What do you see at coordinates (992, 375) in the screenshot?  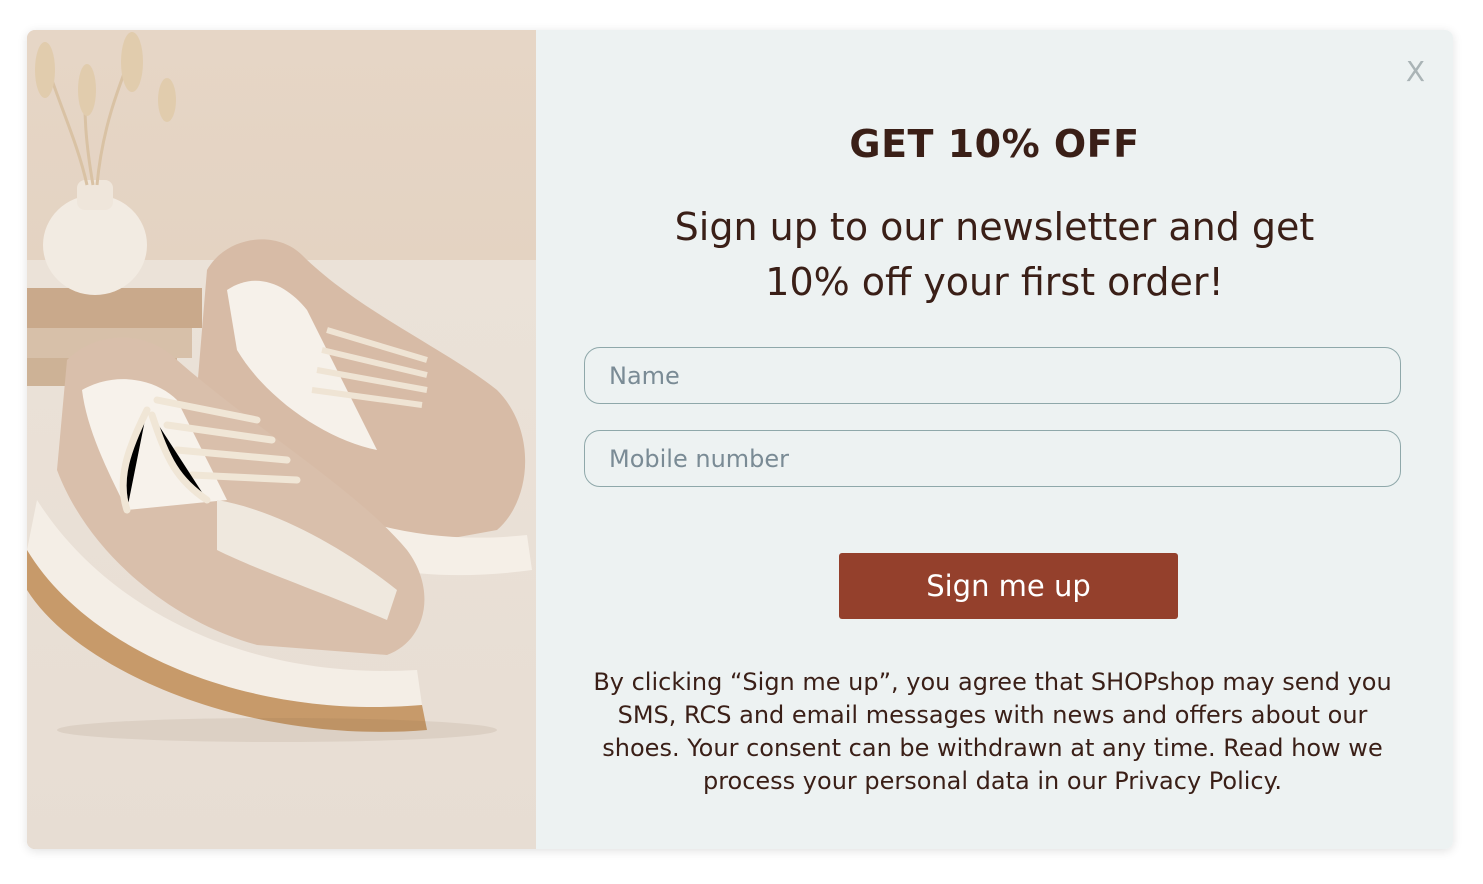 I see `name-field` at bounding box center [992, 375].